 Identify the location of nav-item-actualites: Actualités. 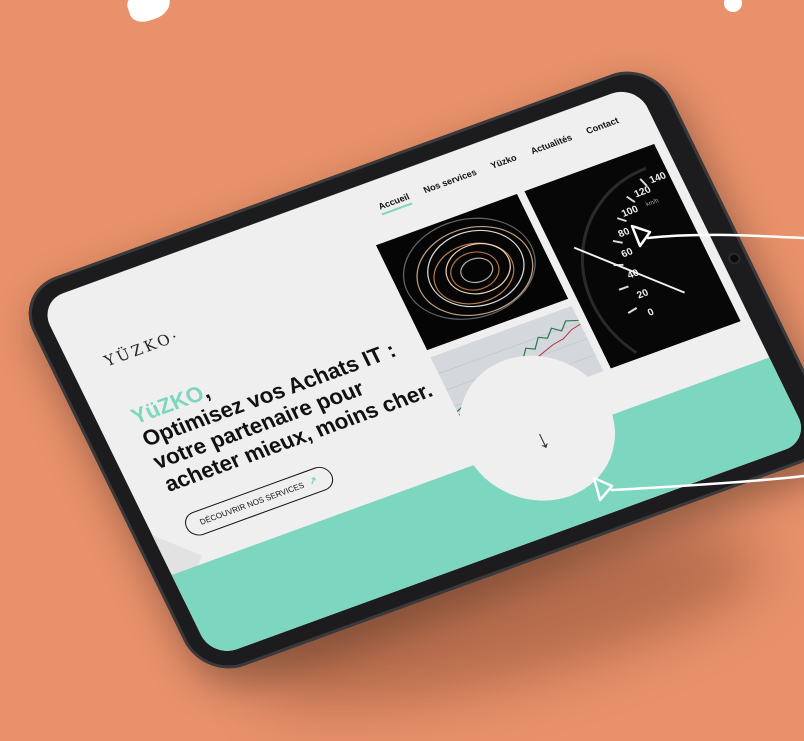
(552, 145).